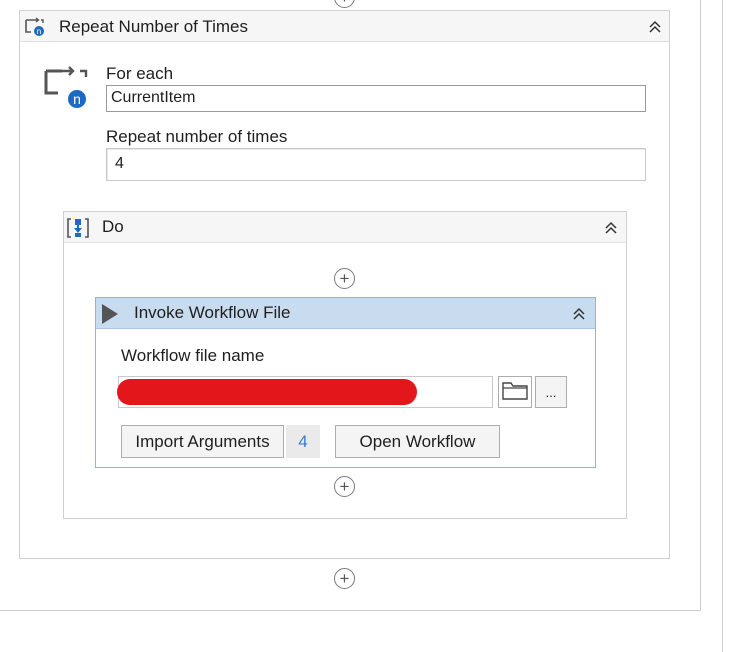 This screenshot has width=750, height=652. Describe the element at coordinates (78, 230) in the screenshot. I see `sequence-icon` at that location.